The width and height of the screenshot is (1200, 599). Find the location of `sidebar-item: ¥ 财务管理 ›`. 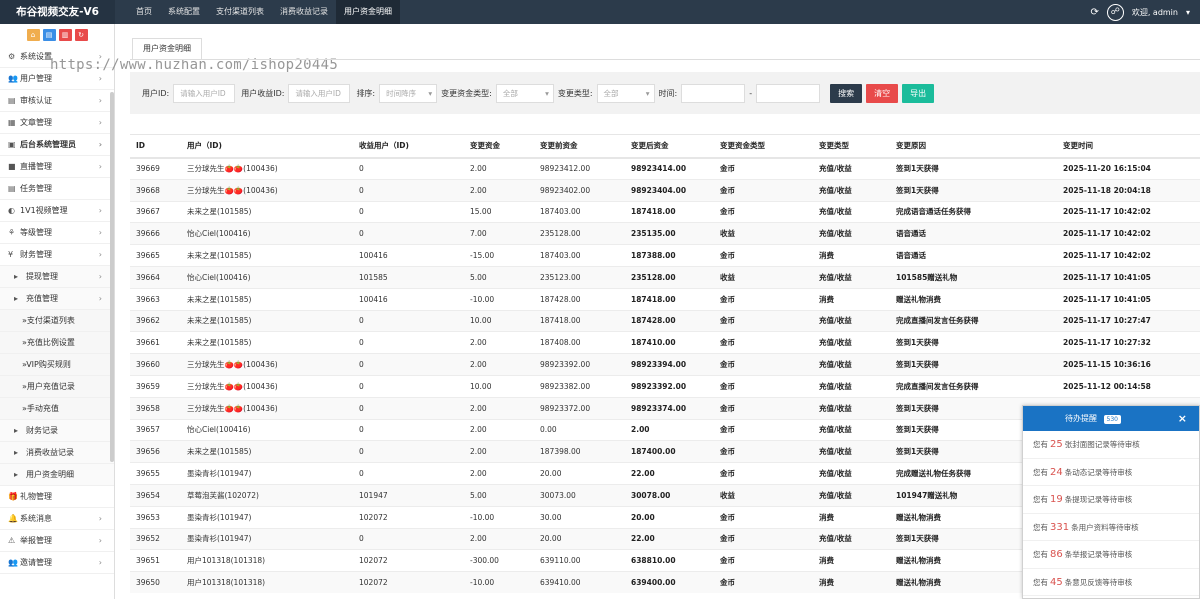

sidebar-item: ¥ 财务管理 › is located at coordinates (57, 255).